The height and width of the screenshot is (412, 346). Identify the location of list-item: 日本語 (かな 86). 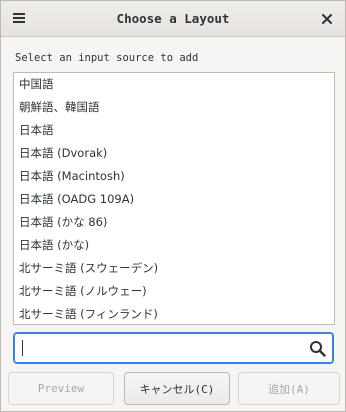
(174, 222).